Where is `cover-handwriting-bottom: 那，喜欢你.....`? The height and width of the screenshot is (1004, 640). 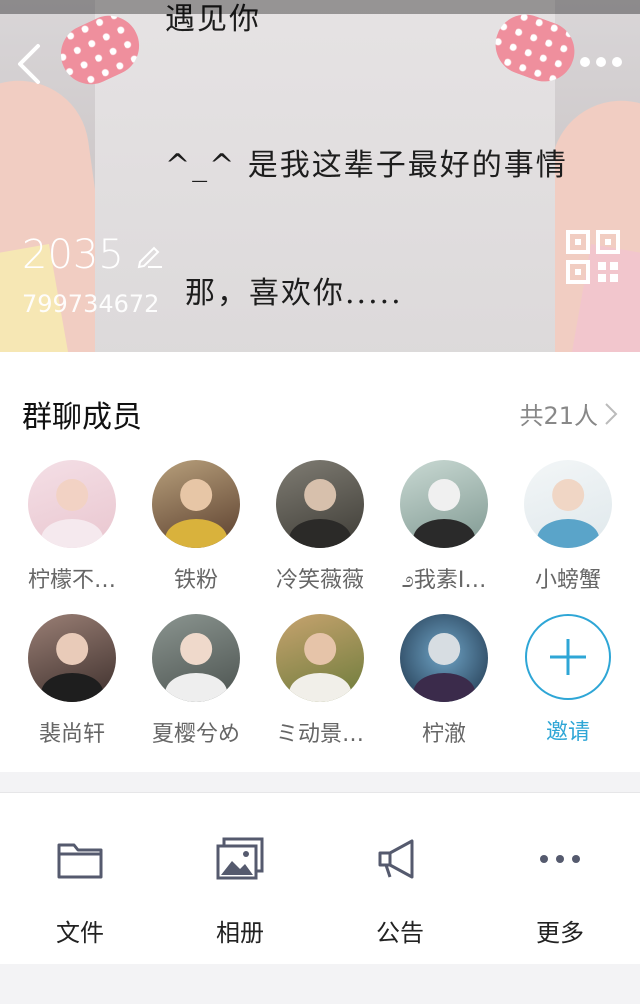 cover-handwriting-bottom: 那，喜欢你..... is located at coordinates (294, 293).